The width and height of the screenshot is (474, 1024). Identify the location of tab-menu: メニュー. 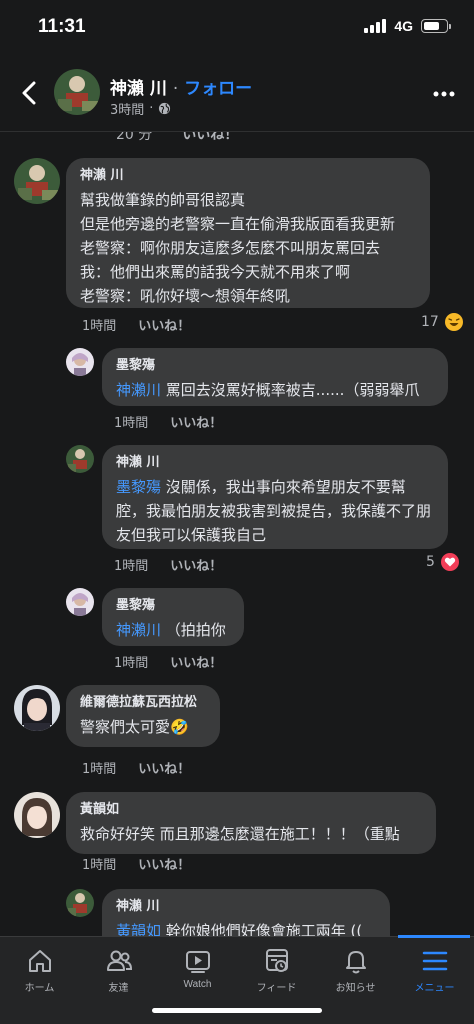
(434, 967).